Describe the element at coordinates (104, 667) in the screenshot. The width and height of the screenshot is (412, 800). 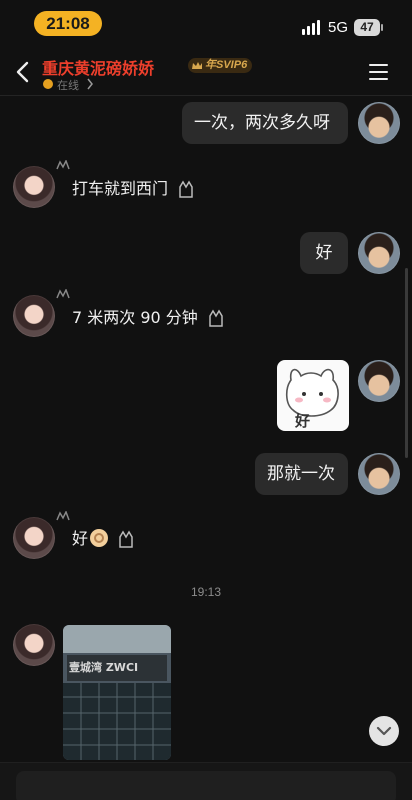
I see `photo-sign-text: 壹城湾 ZWCI` at that location.